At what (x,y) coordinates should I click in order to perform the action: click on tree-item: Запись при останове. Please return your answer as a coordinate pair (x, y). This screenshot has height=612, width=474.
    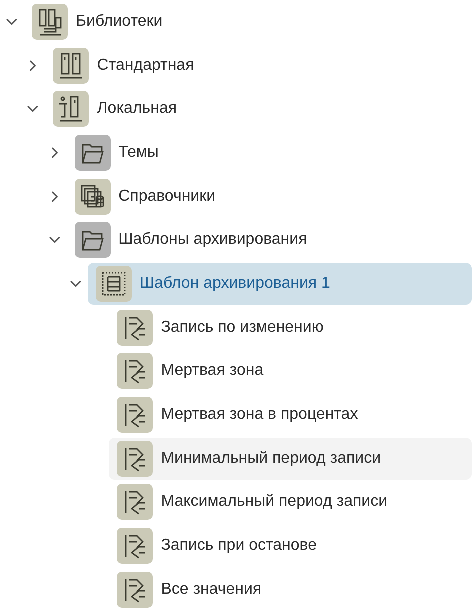
    Looking at the image, I should click on (290, 546).